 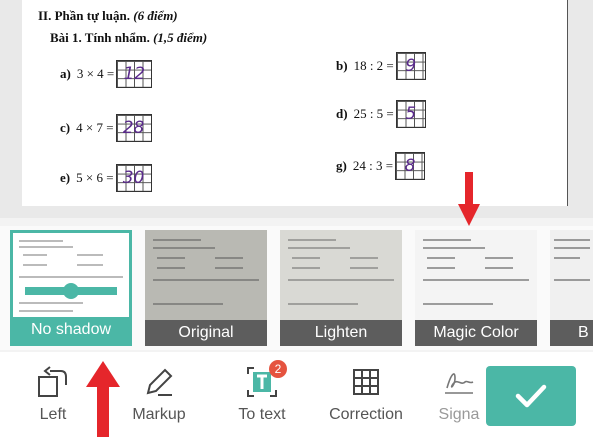 I want to click on answer-box: 30, so click(x=133, y=178).